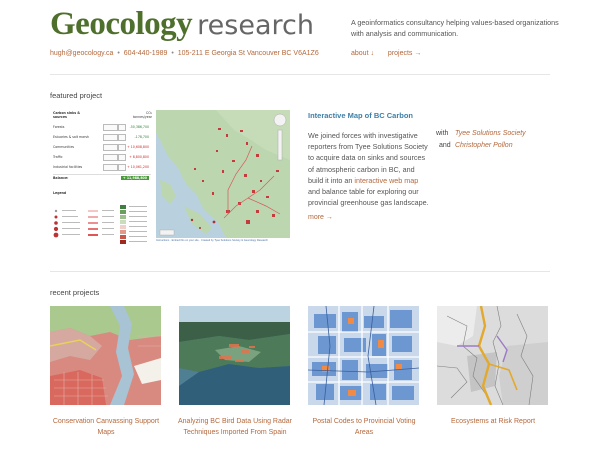 The width and height of the screenshot is (600, 450). Describe the element at coordinates (102, 127) in the screenshot. I see `panel-row: Forests -50,386,700` at that location.